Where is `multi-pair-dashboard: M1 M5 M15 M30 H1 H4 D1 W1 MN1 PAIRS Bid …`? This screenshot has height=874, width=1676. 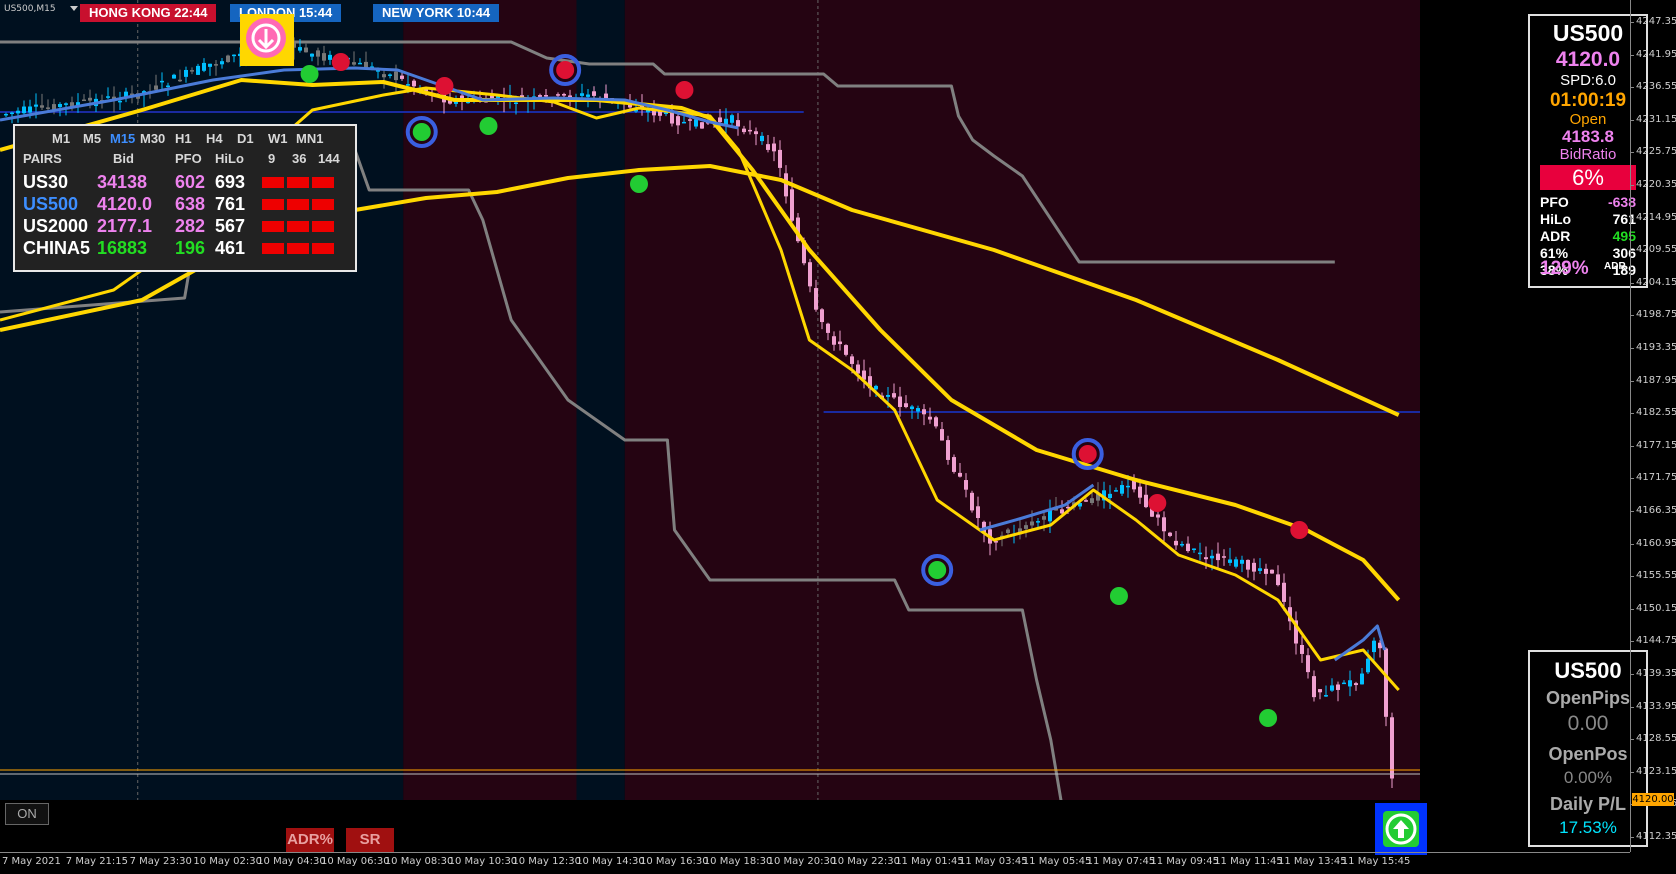 multi-pair-dashboard: M1 M5 M15 M30 H1 H4 D1 W1 MN1 PAIRS Bid … is located at coordinates (185, 198).